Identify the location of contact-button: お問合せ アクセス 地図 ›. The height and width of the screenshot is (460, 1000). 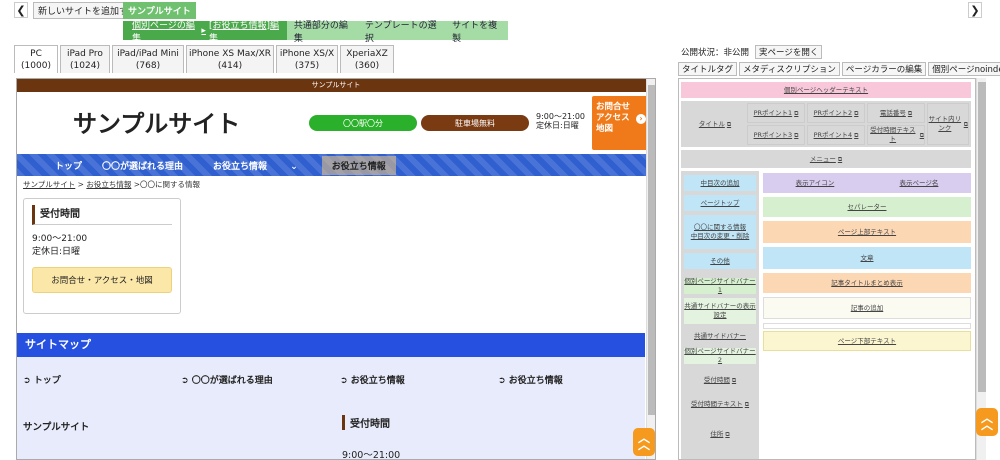
(621, 123).